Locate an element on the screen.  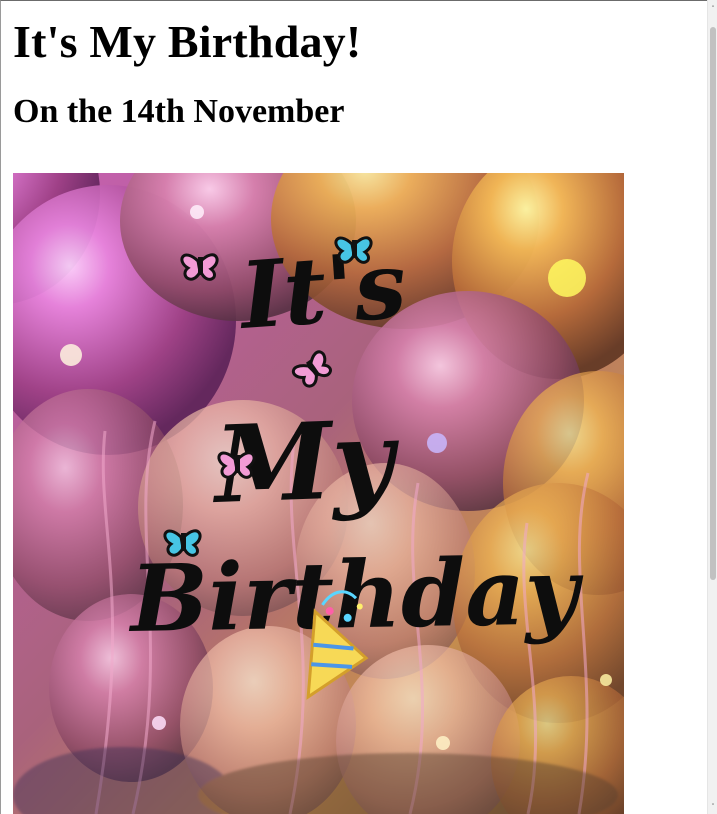
chevron-down-icon: ˅ is located at coordinates (713, 807).